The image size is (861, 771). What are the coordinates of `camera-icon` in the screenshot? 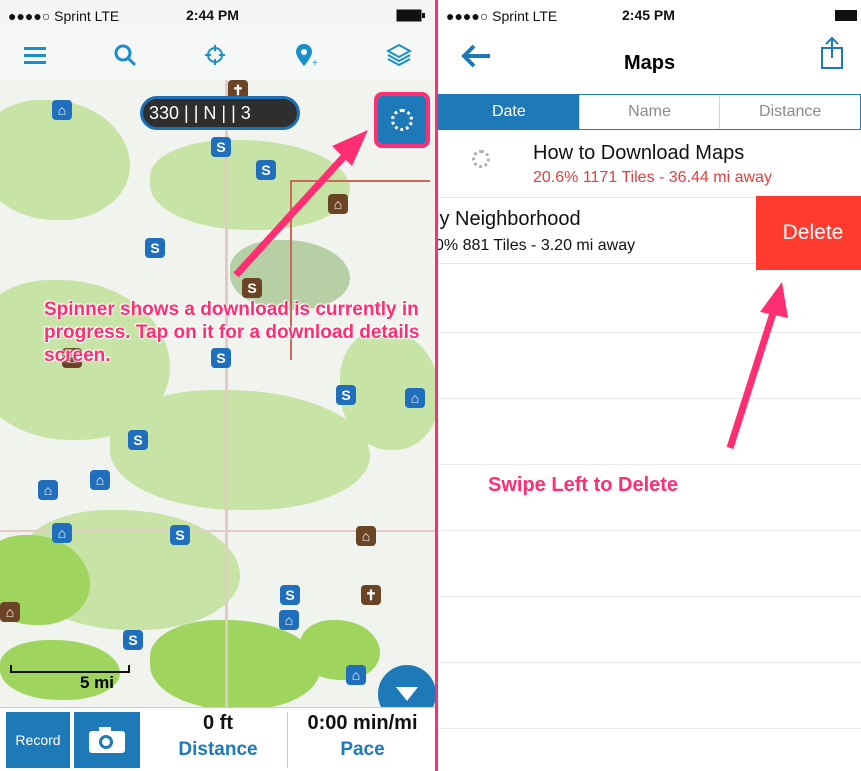 It's located at (107, 740).